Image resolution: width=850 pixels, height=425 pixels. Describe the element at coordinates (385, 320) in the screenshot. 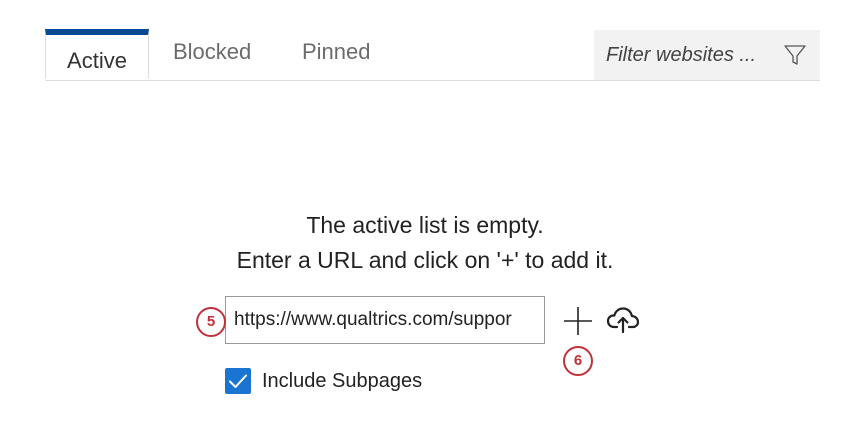

I see `url-input` at that location.